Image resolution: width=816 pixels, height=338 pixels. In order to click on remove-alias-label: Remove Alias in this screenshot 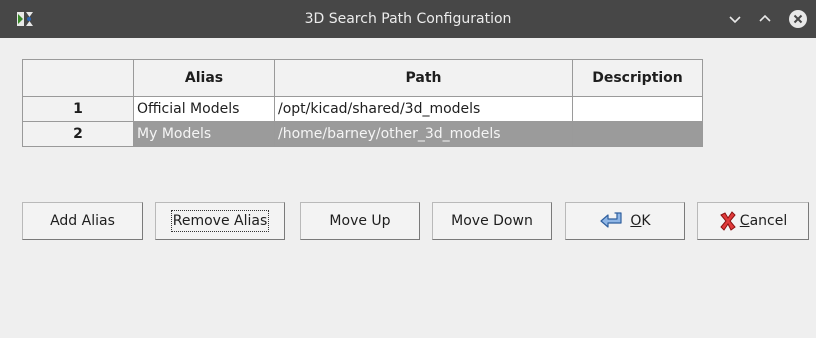, I will do `click(220, 221)`.